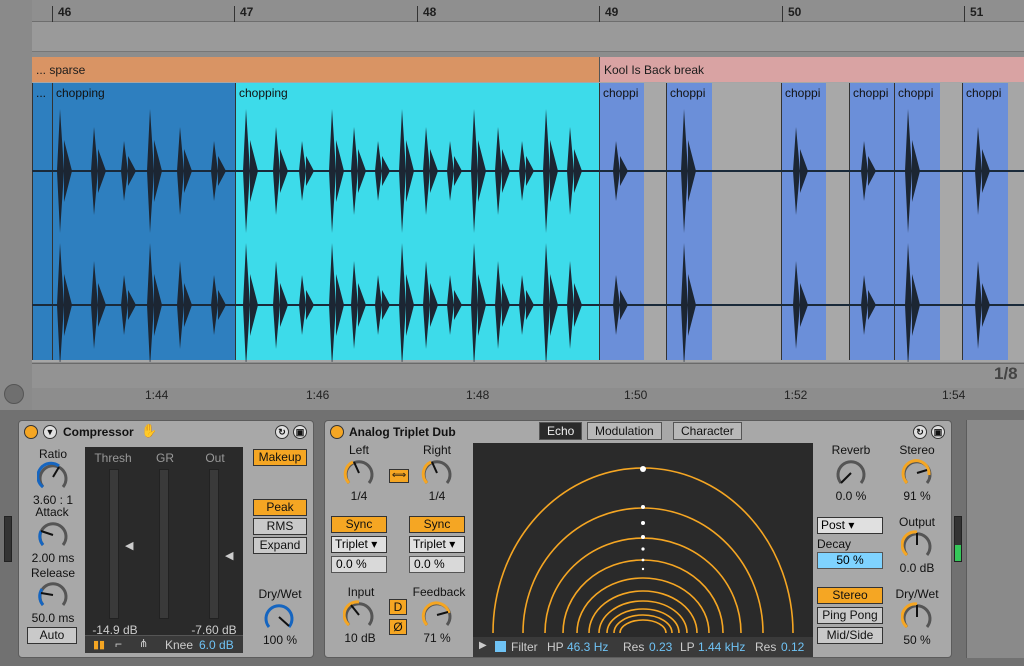  I want to click on attack-label: Attack, so click(52, 512).